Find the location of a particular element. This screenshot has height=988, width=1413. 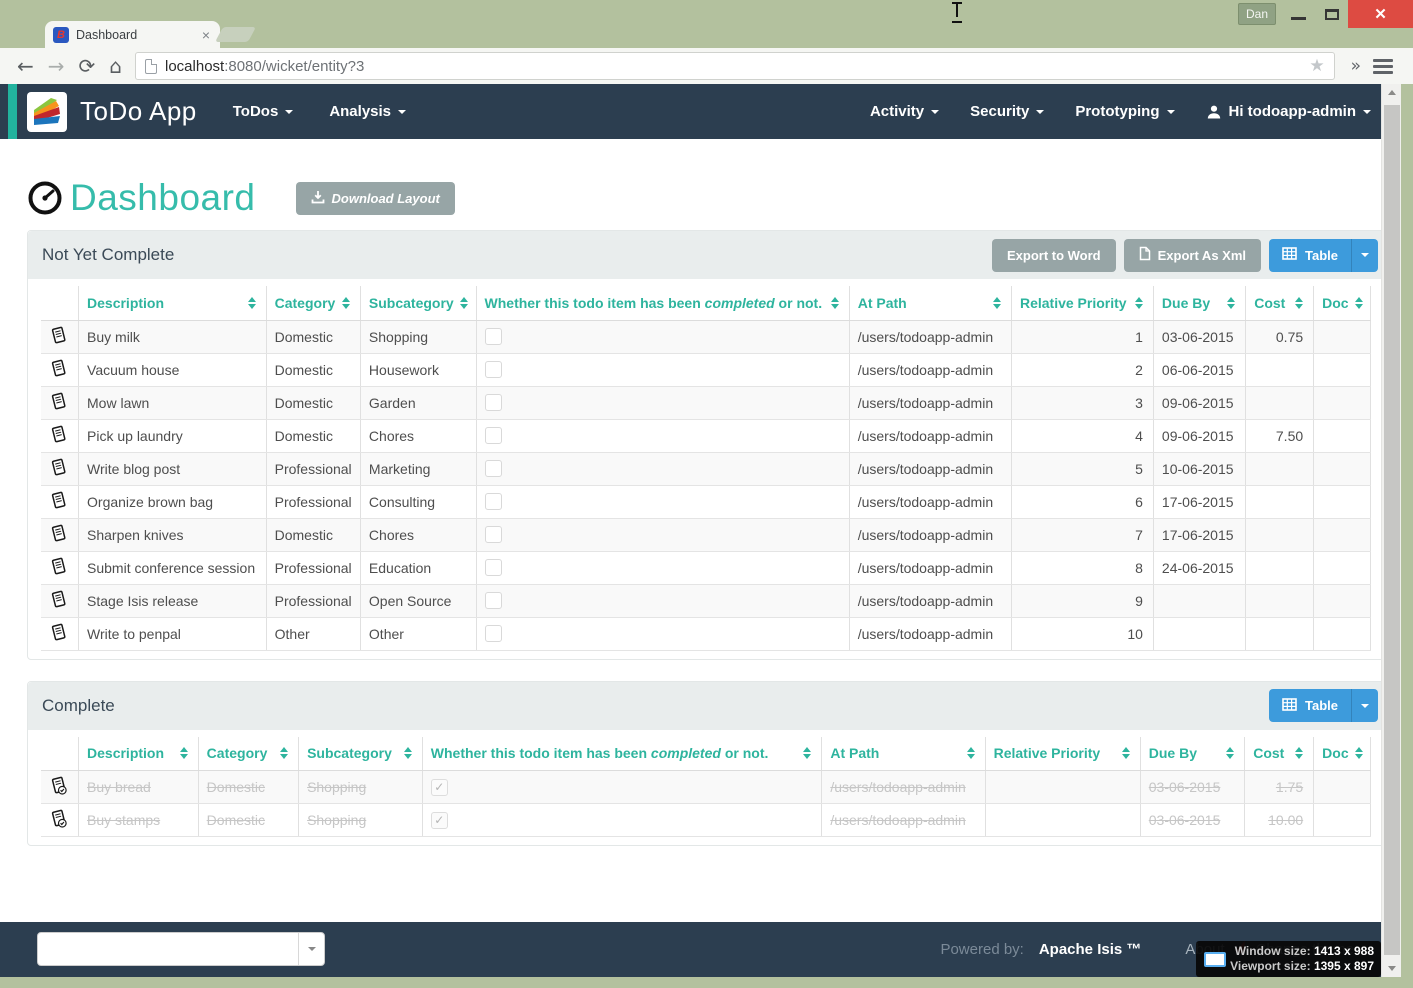

cell-description: Stage Isis release is located at coordinates (172, 601).